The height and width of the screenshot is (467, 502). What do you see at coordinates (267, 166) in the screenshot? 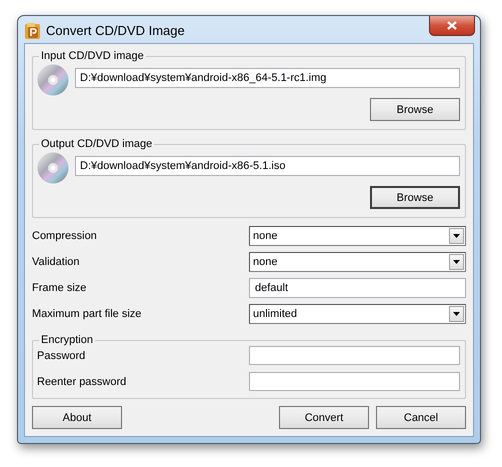
I see `path-field: D:¥download¥system¥android-x86-5.1.iso` at bounding box center [267, 166].